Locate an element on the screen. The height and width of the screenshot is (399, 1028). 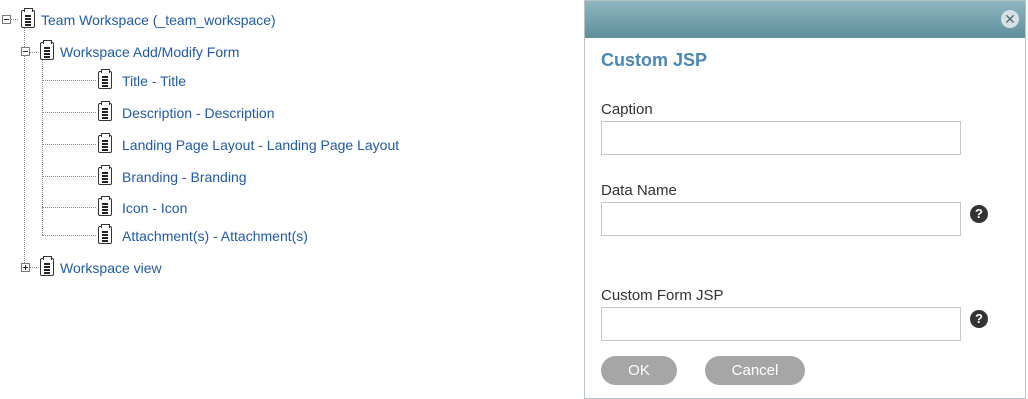
tree-node-workspace-form: Workspace Add/Modify Form is located at coordinates (210, 51).